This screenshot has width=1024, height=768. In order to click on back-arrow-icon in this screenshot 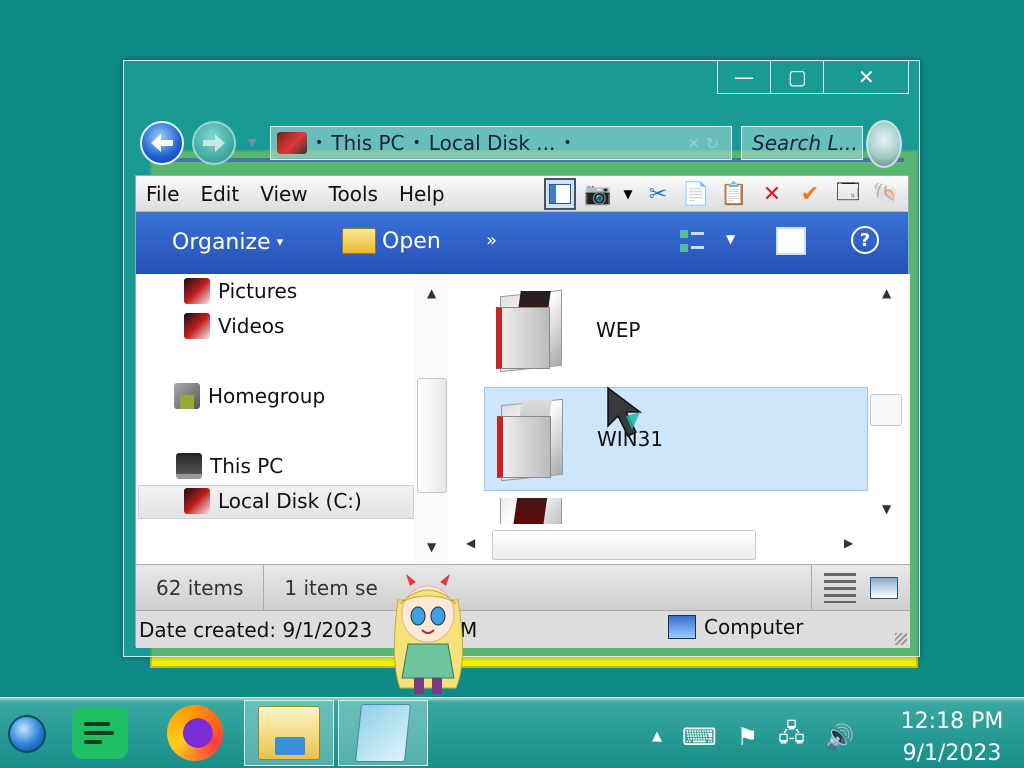, I will do `click(162, 143)`.